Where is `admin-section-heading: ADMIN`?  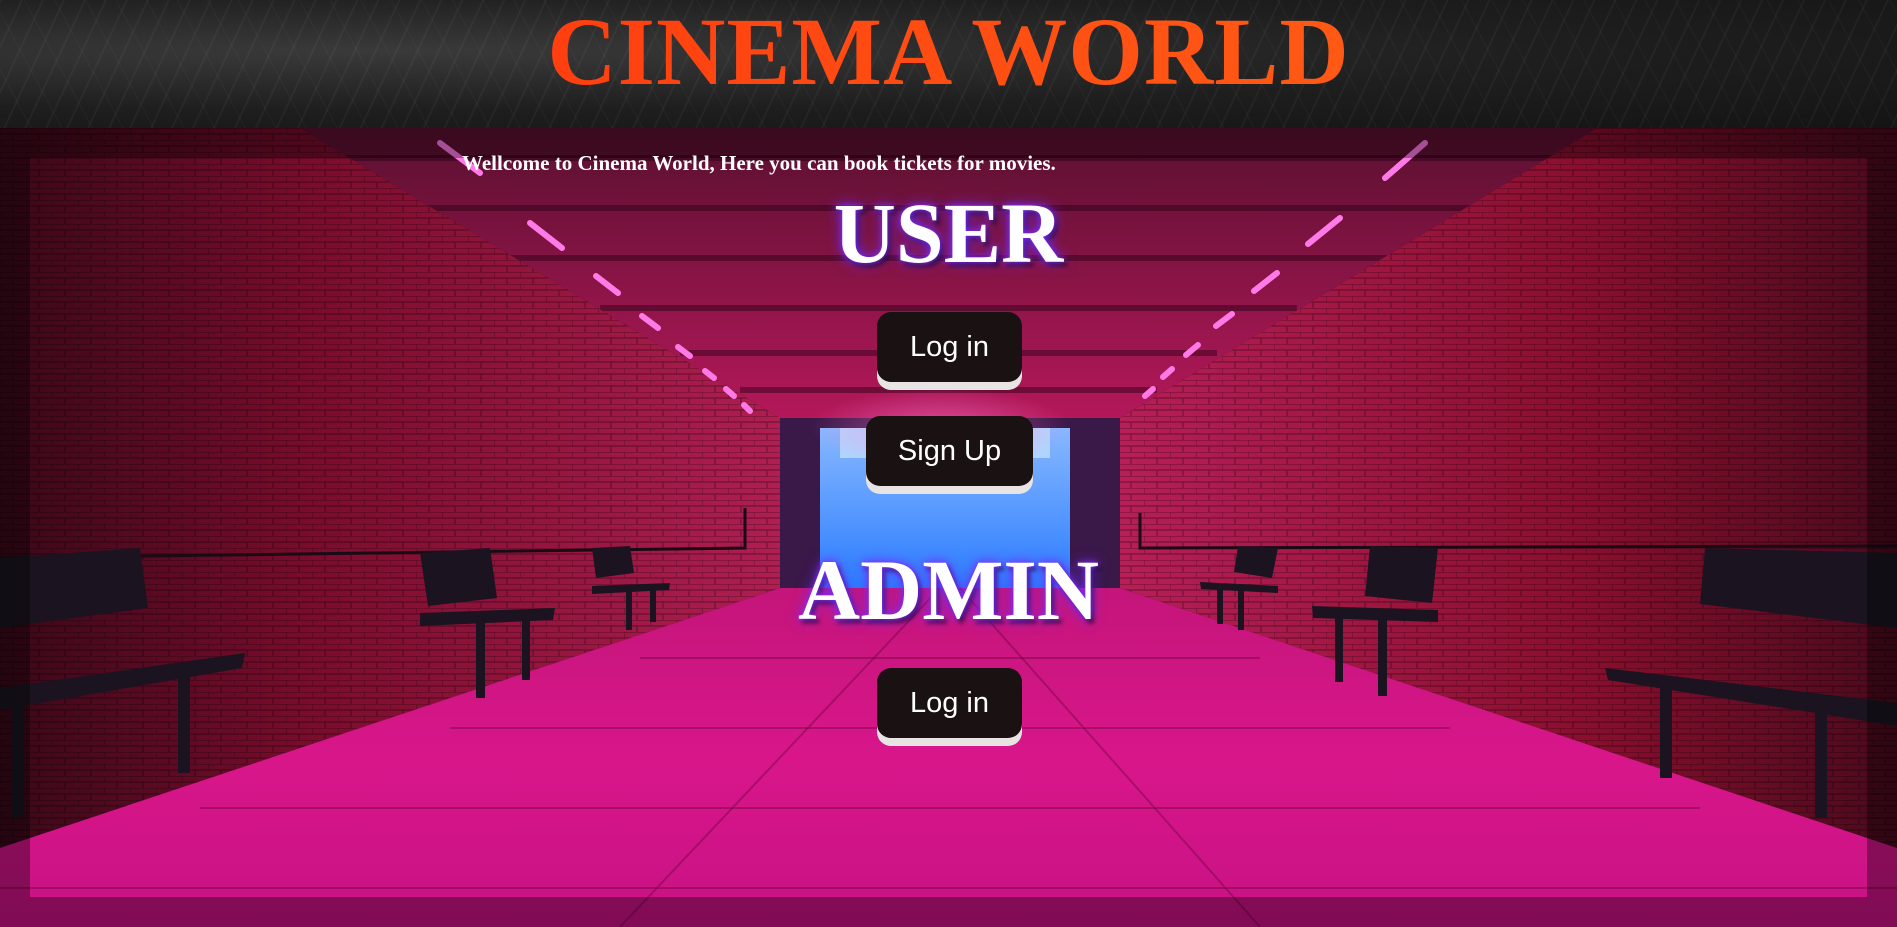 admin-section-heading: ADMIN is located at coordinates (948, 590).